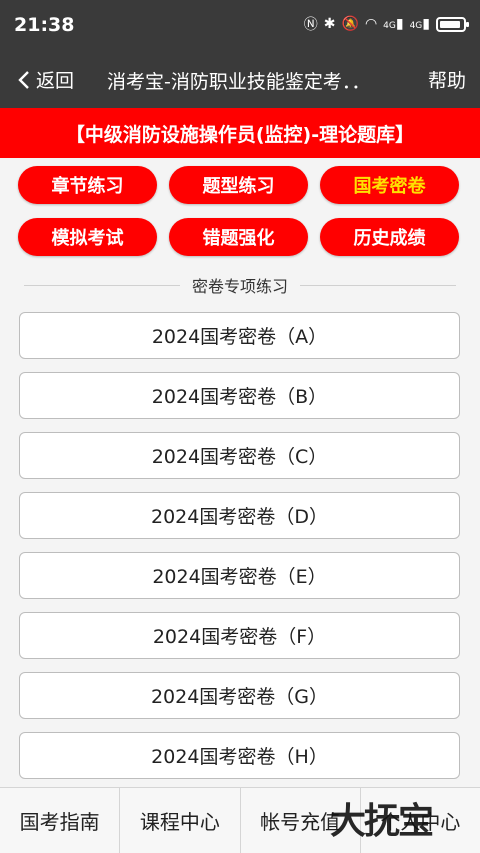  What do you see at coordinates (419, 24) in the screenshot?
I see `signal-icon-2: 4G▮` at bounding box center [419, 24].